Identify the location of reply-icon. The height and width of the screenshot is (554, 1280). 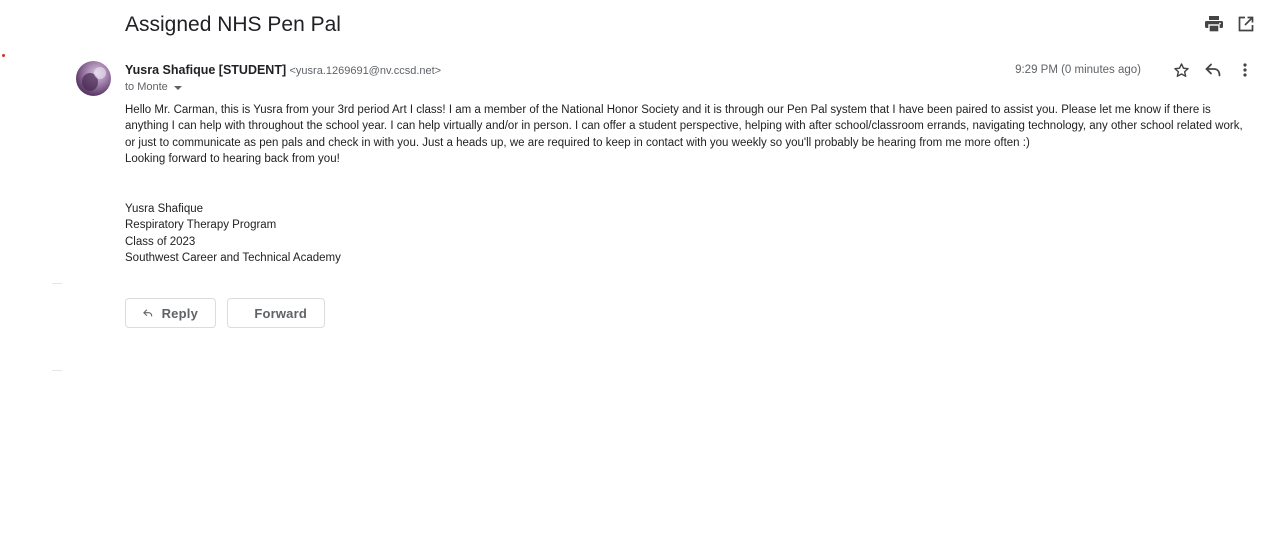
(1213, 70).